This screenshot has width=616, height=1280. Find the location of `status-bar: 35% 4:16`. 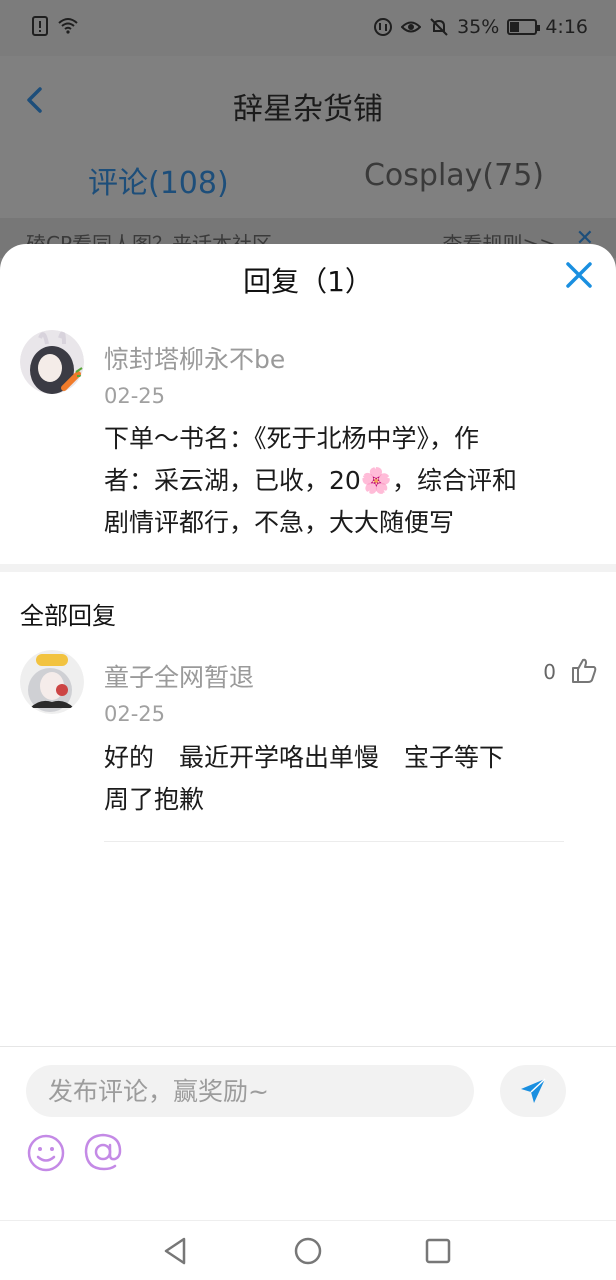

status-bar: 35% 4:16 is located at coordinates (308, 28).